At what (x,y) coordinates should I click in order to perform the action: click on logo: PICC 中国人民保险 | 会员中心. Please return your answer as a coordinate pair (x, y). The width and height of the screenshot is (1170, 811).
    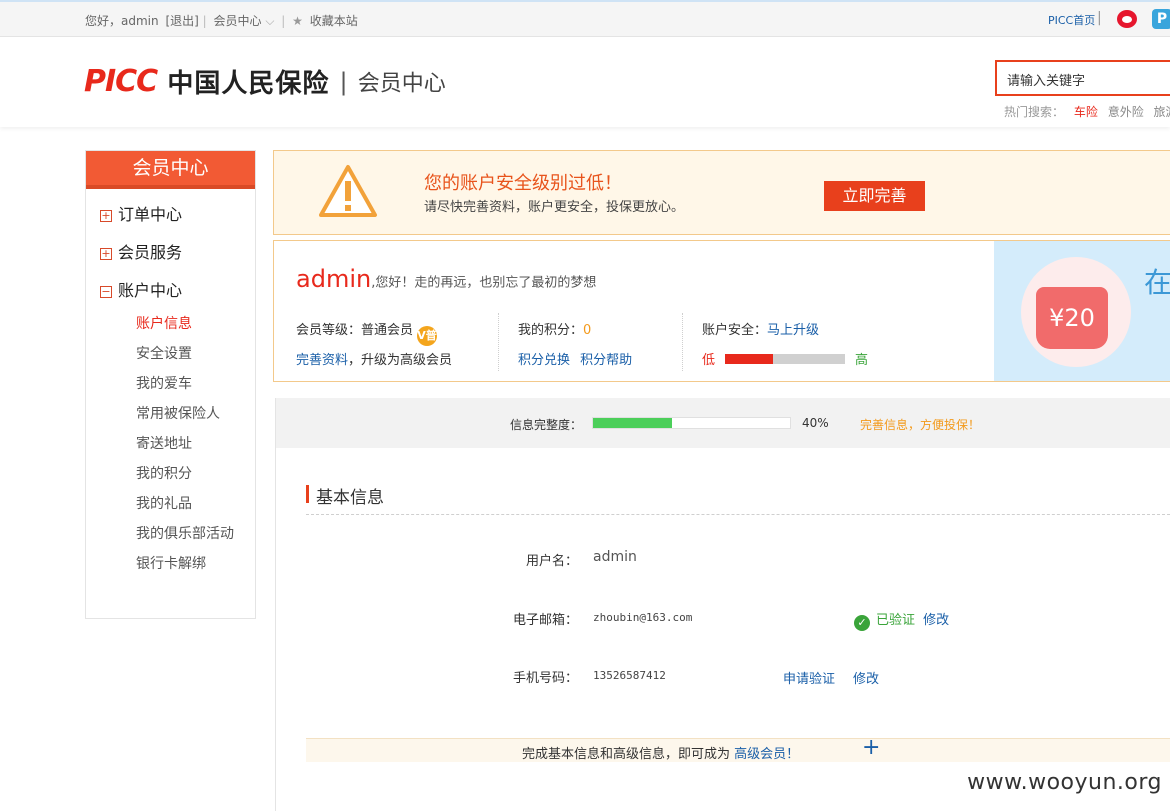
    Looking at the image, I should click on (265, 81).